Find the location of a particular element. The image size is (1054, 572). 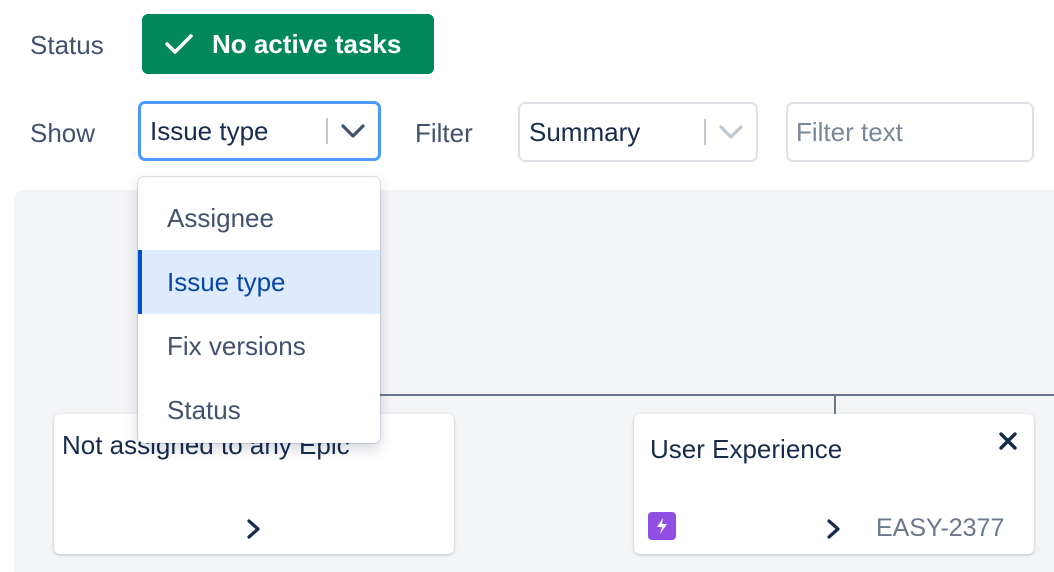

card-title: User Experience is located at coordinates (746, 449).